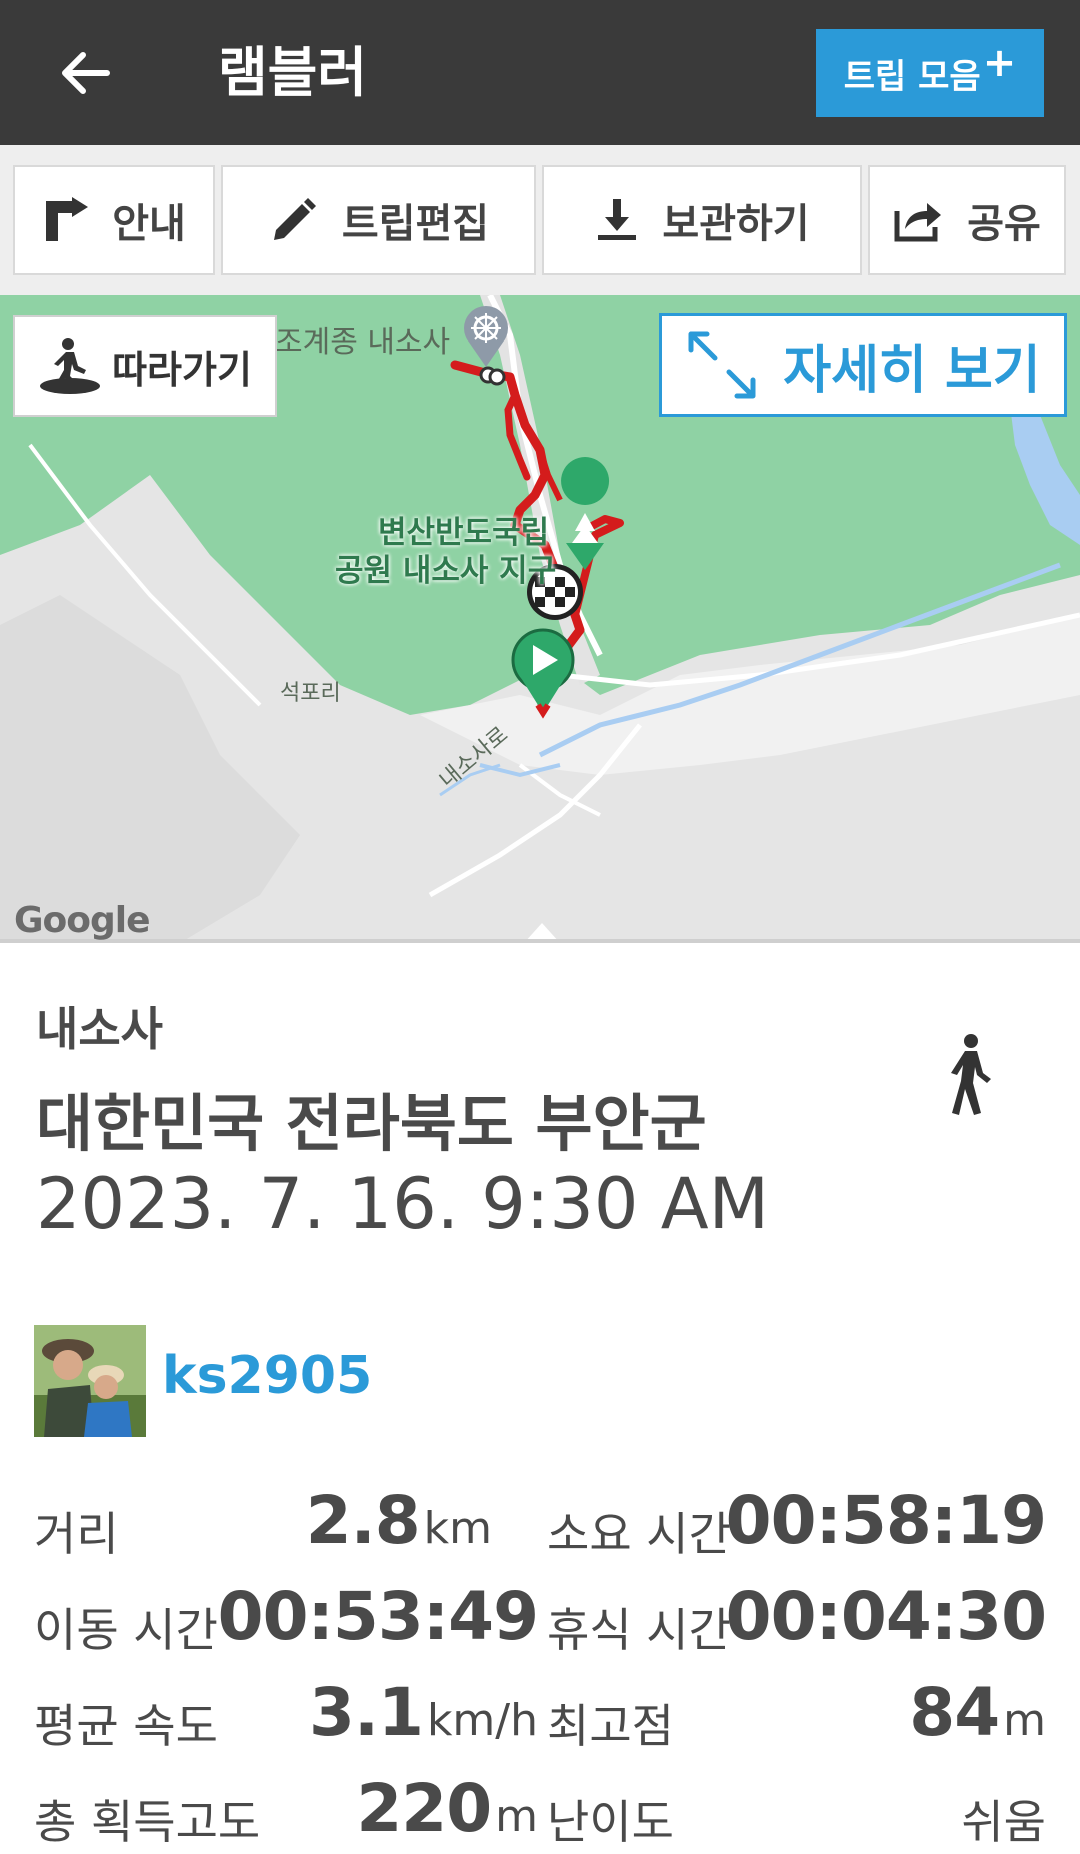 The height and width of the screenshot is (1854, 1080). I want to click on highest-point-value: 84m, so click(977, 1712).